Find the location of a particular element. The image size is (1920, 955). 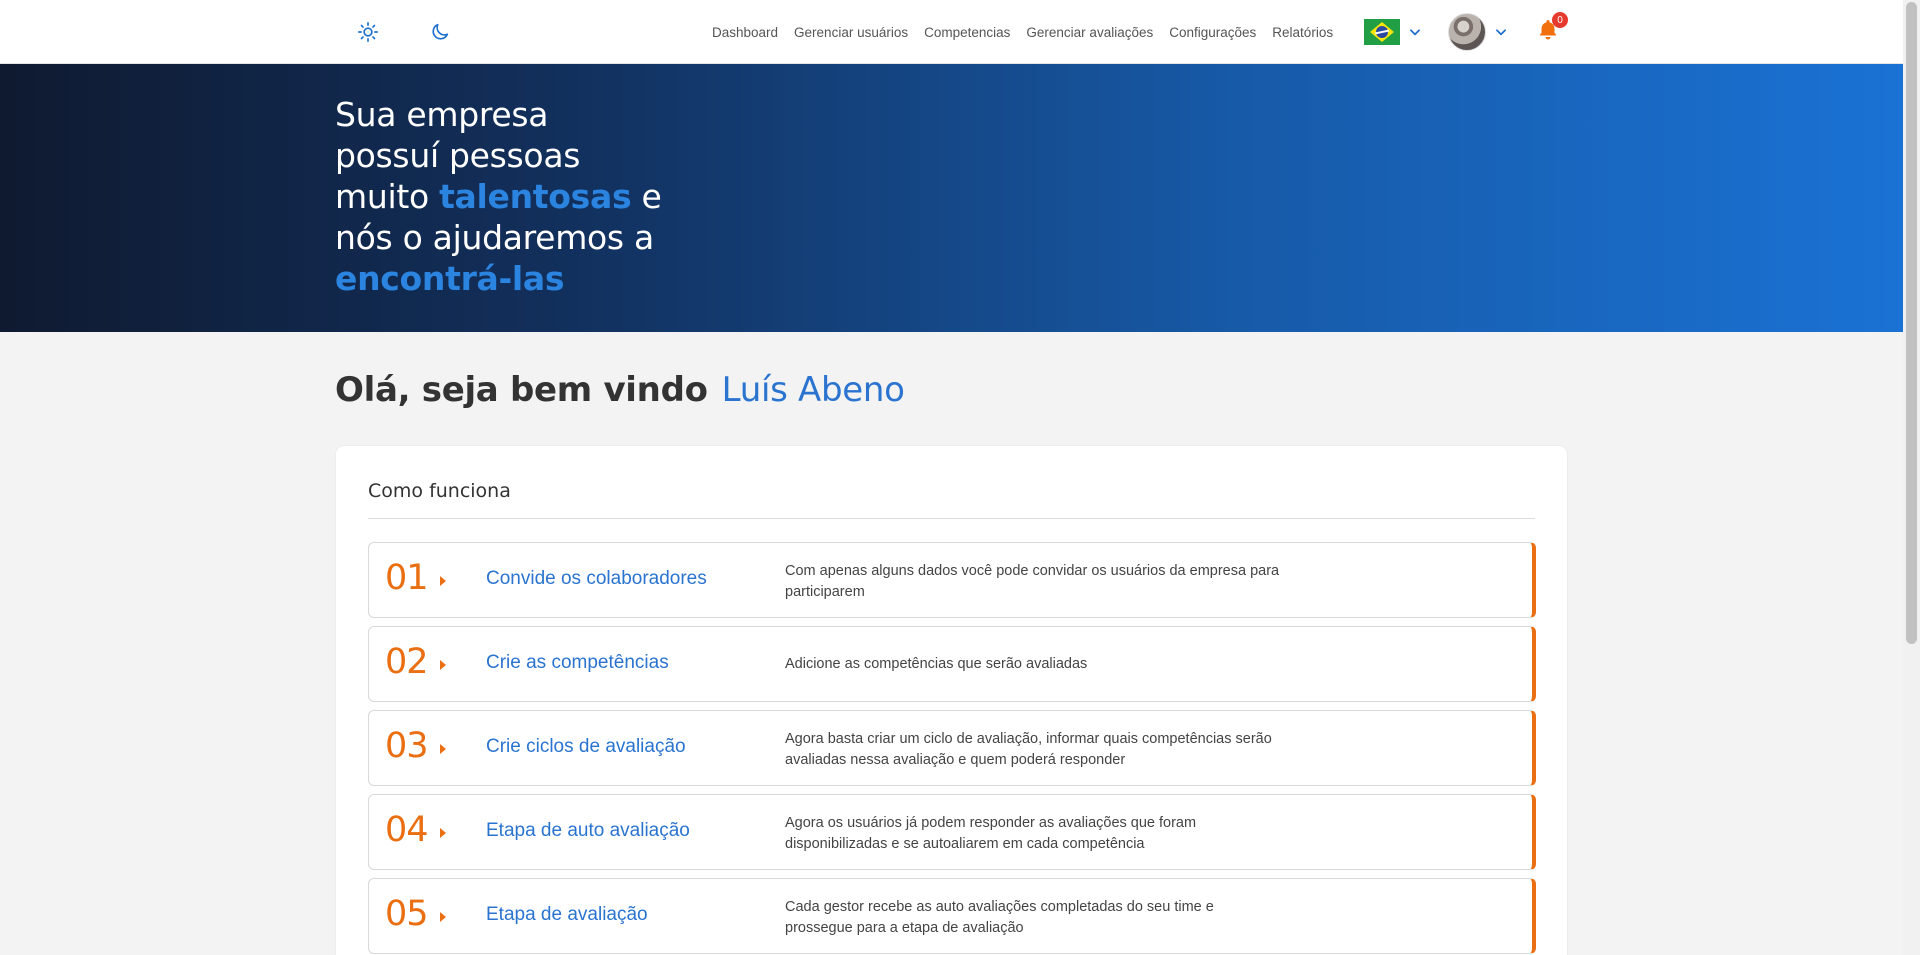

step-title: Crie as competências is located at coordinates (577, 662).